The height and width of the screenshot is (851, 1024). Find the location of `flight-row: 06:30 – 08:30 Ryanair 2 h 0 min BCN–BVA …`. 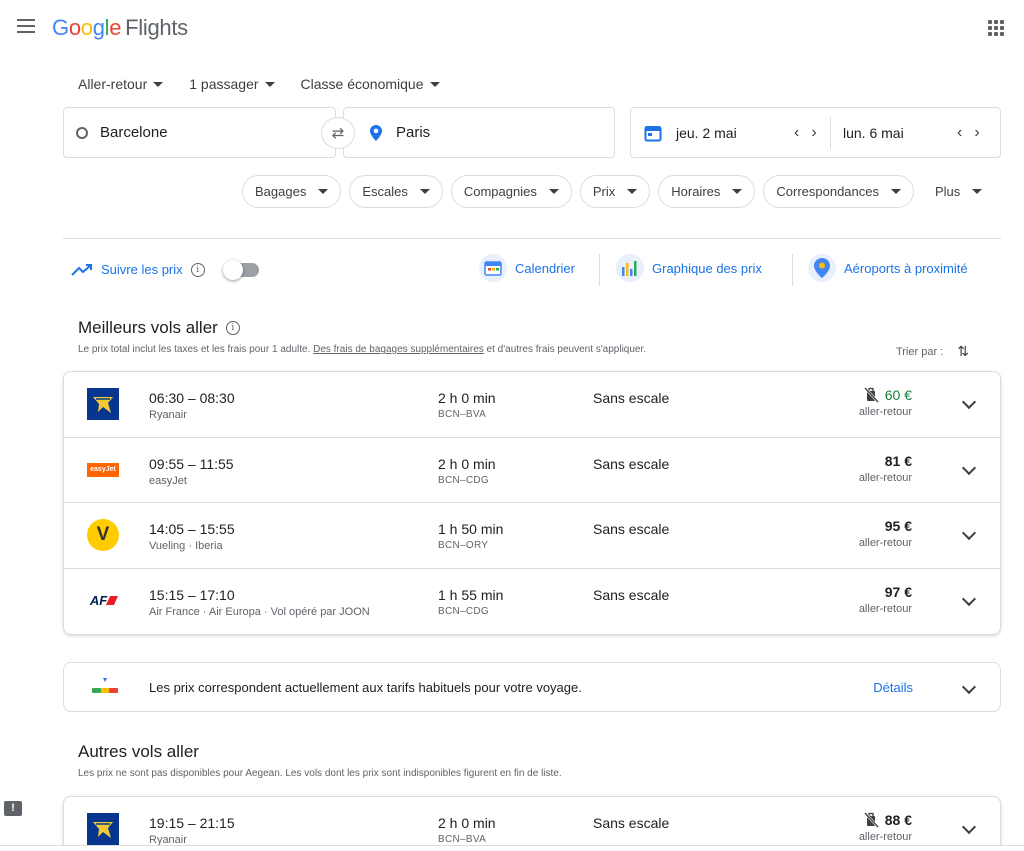

flight-row: 06:30 – 08:30 Ryanair 2 h 0 min BCN–BVA … is located at coordinates (532, 405).